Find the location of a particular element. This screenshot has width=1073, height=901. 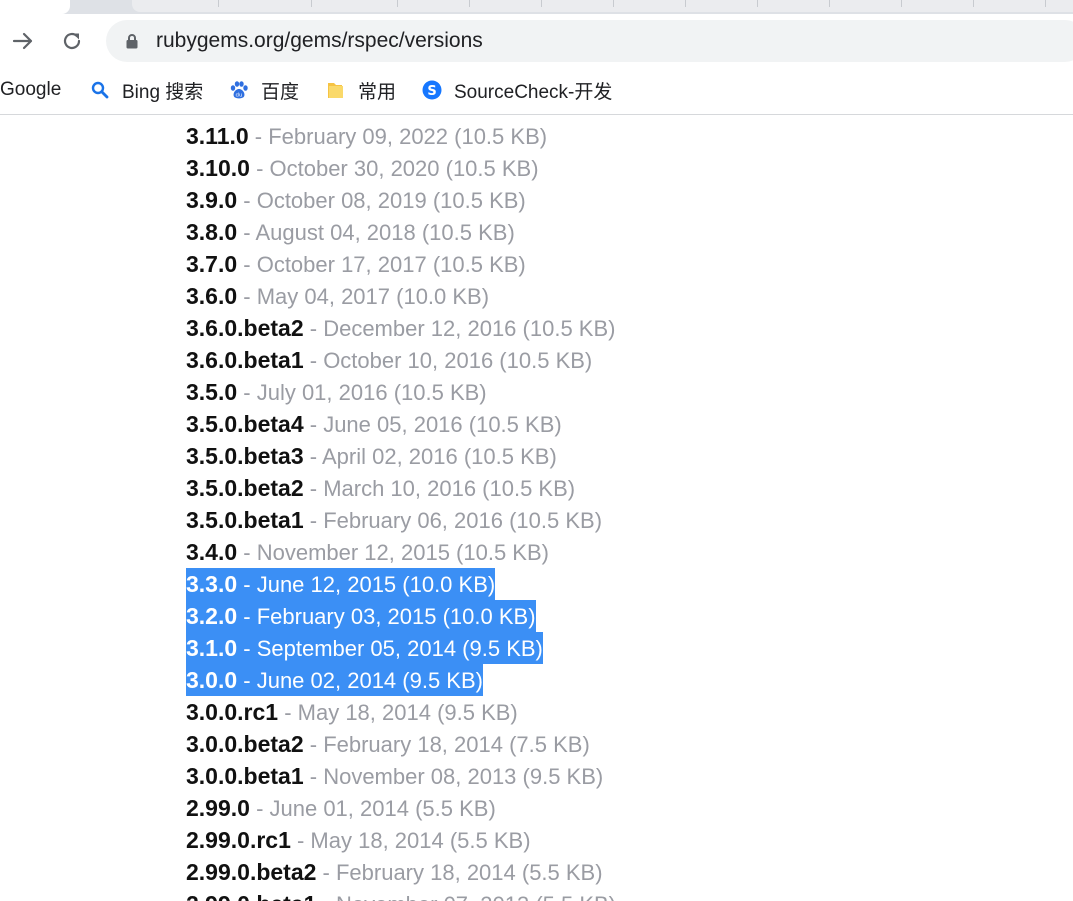

version-link: 3.6.0.beta1 is located at coordinates (245, 360).